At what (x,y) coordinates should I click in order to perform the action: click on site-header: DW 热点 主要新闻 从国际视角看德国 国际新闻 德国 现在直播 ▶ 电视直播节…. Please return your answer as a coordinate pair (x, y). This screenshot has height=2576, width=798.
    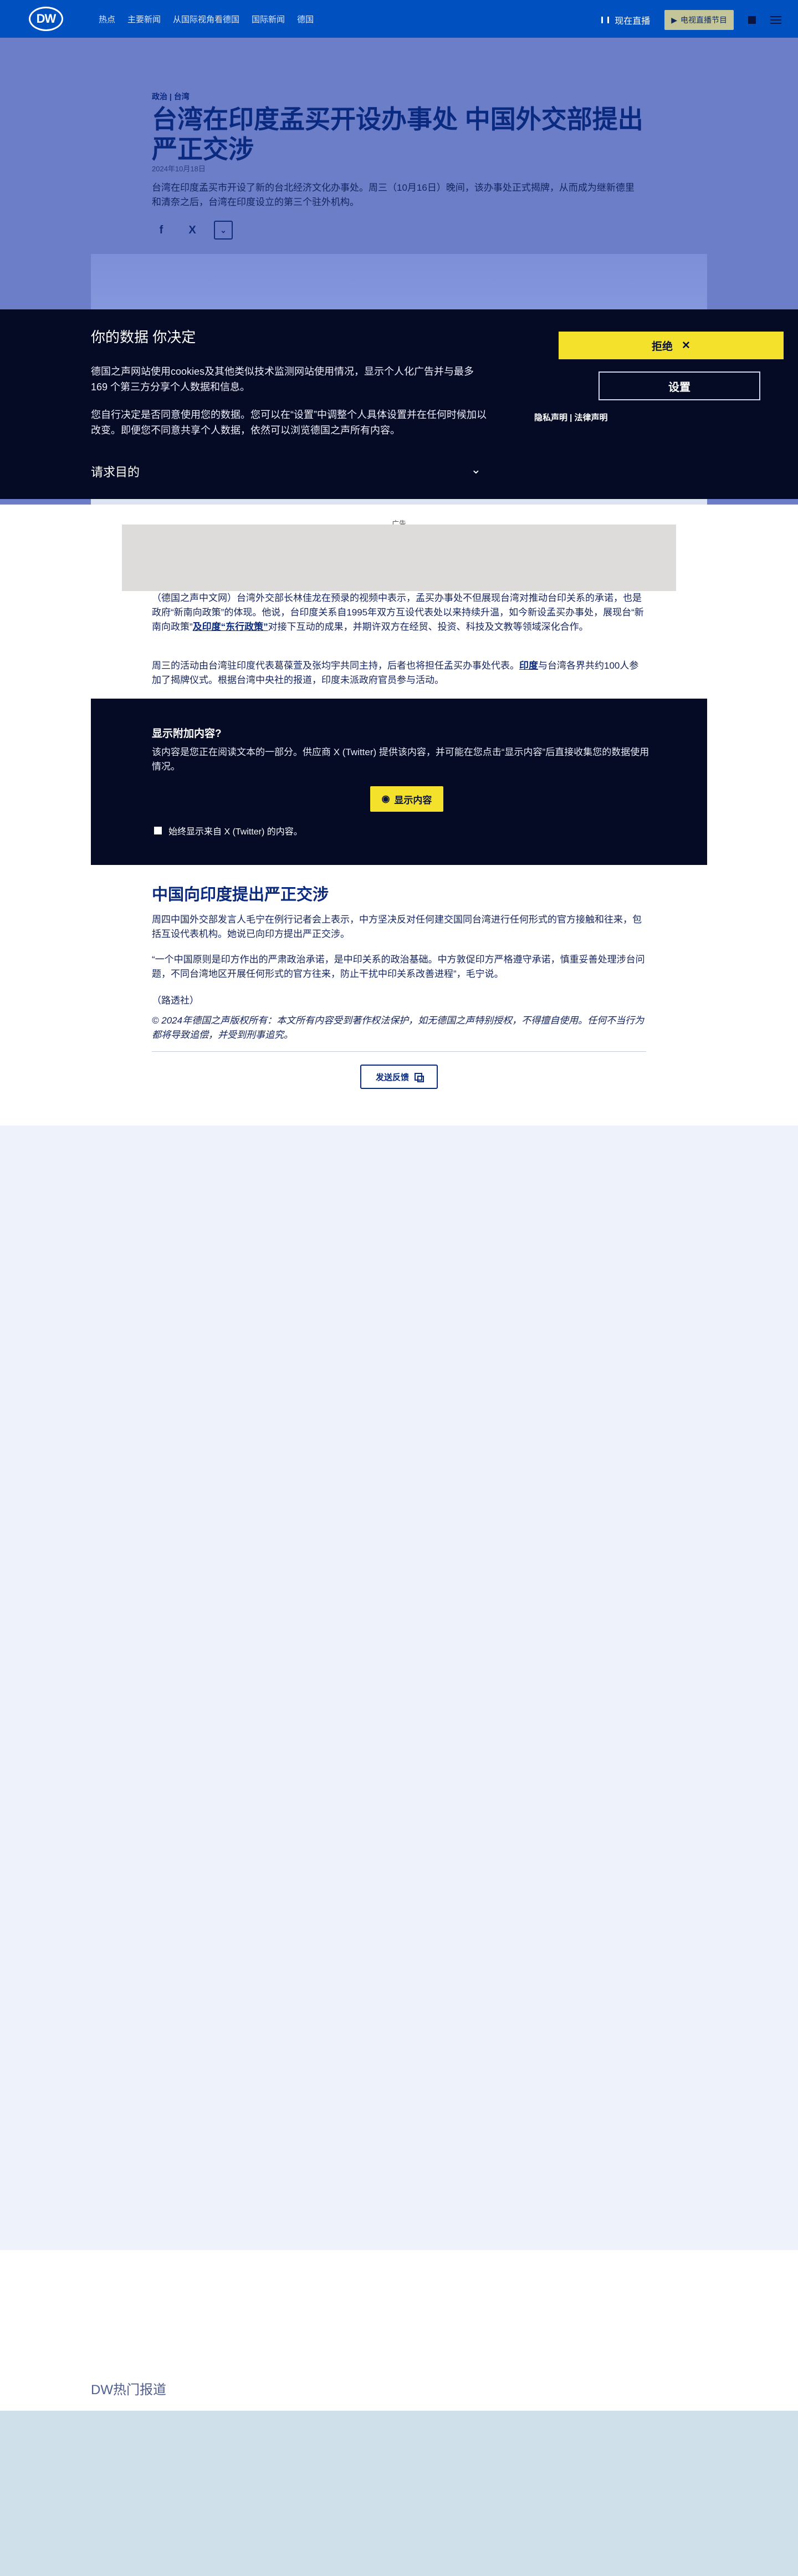
    Looking at the image, I should click on (399, 19).